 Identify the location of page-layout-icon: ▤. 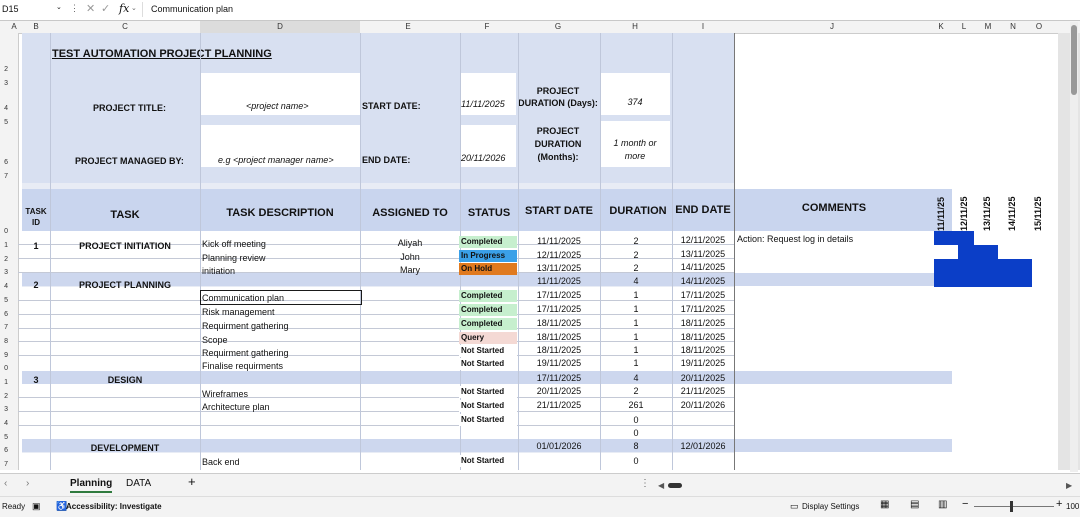
(914, 505).